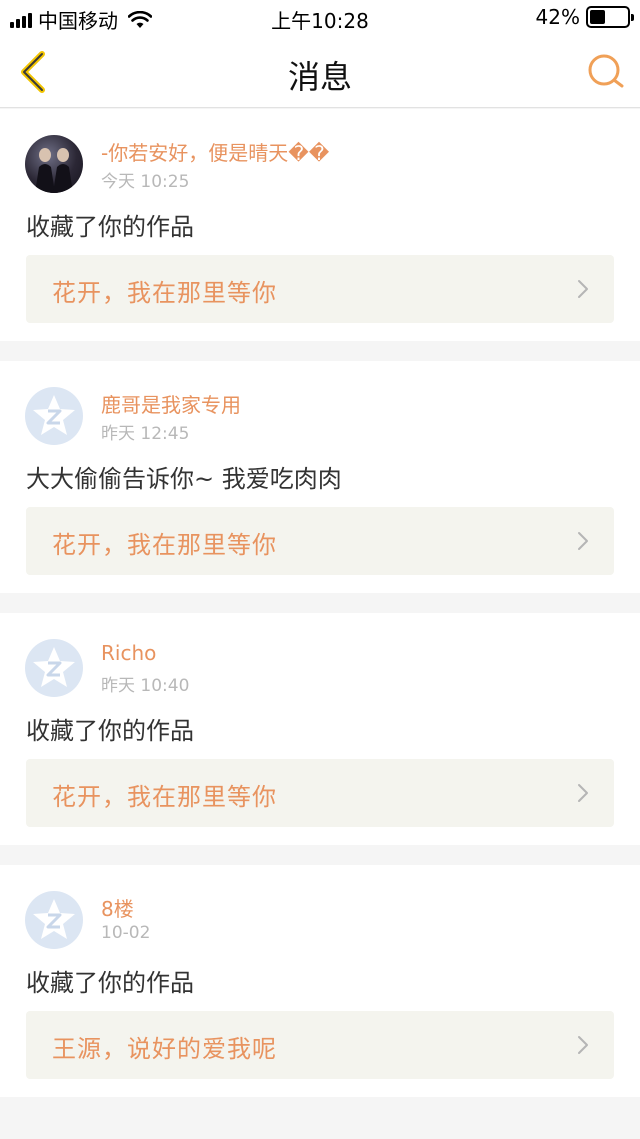 Image resolution: width=640 pixels, height=1139 pixels. What do you see at coordinates (54, 164) in the screenshot?
I see `avatar` at bounding box center [54, 164].